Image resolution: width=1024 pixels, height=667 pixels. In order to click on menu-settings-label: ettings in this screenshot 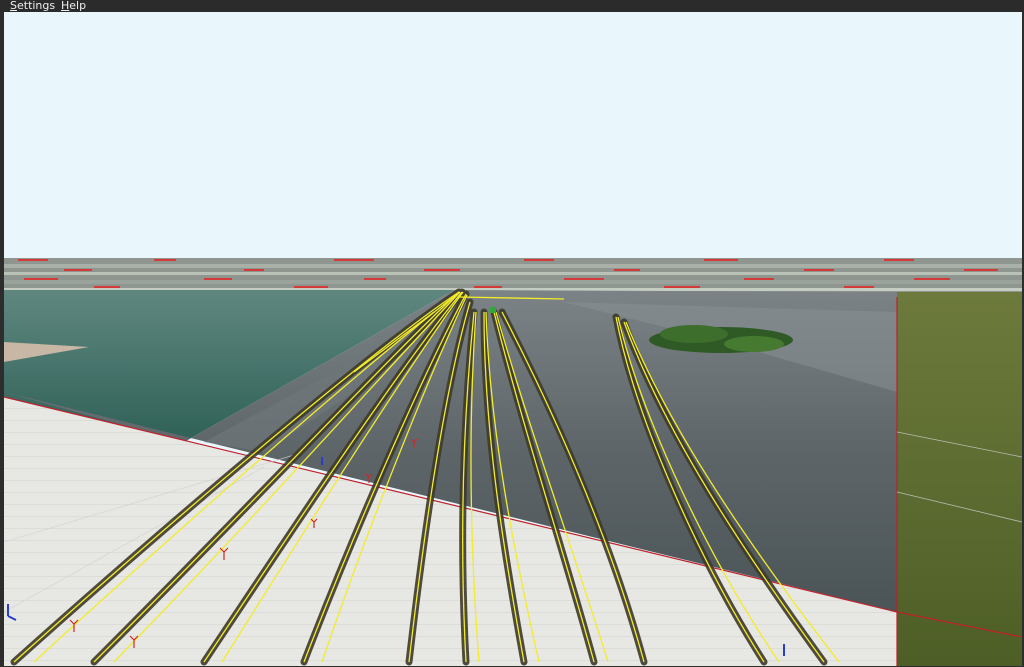, I will do `click(36, 6)`.